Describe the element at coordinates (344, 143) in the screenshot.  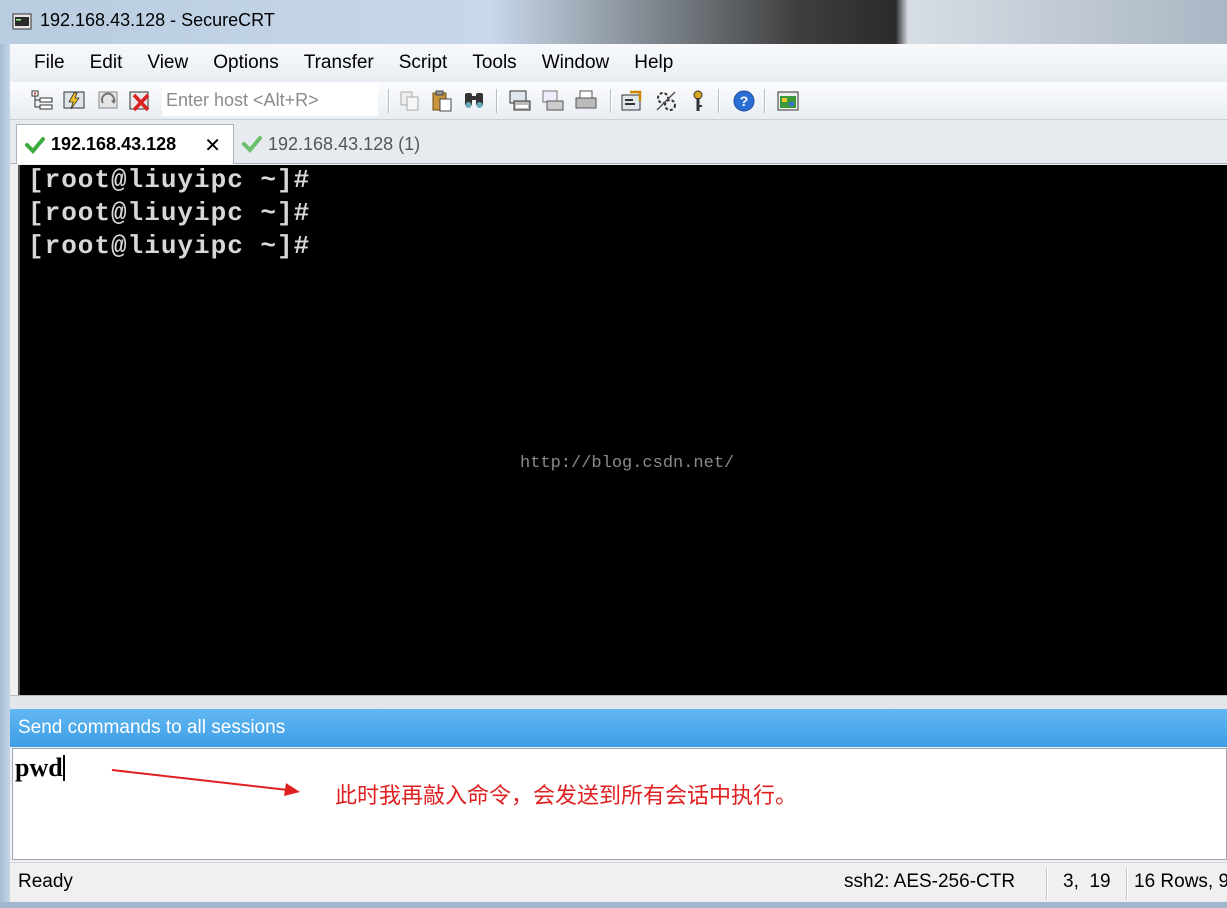
I see `tab-label: 192.168.43.128 (1)` at that location.